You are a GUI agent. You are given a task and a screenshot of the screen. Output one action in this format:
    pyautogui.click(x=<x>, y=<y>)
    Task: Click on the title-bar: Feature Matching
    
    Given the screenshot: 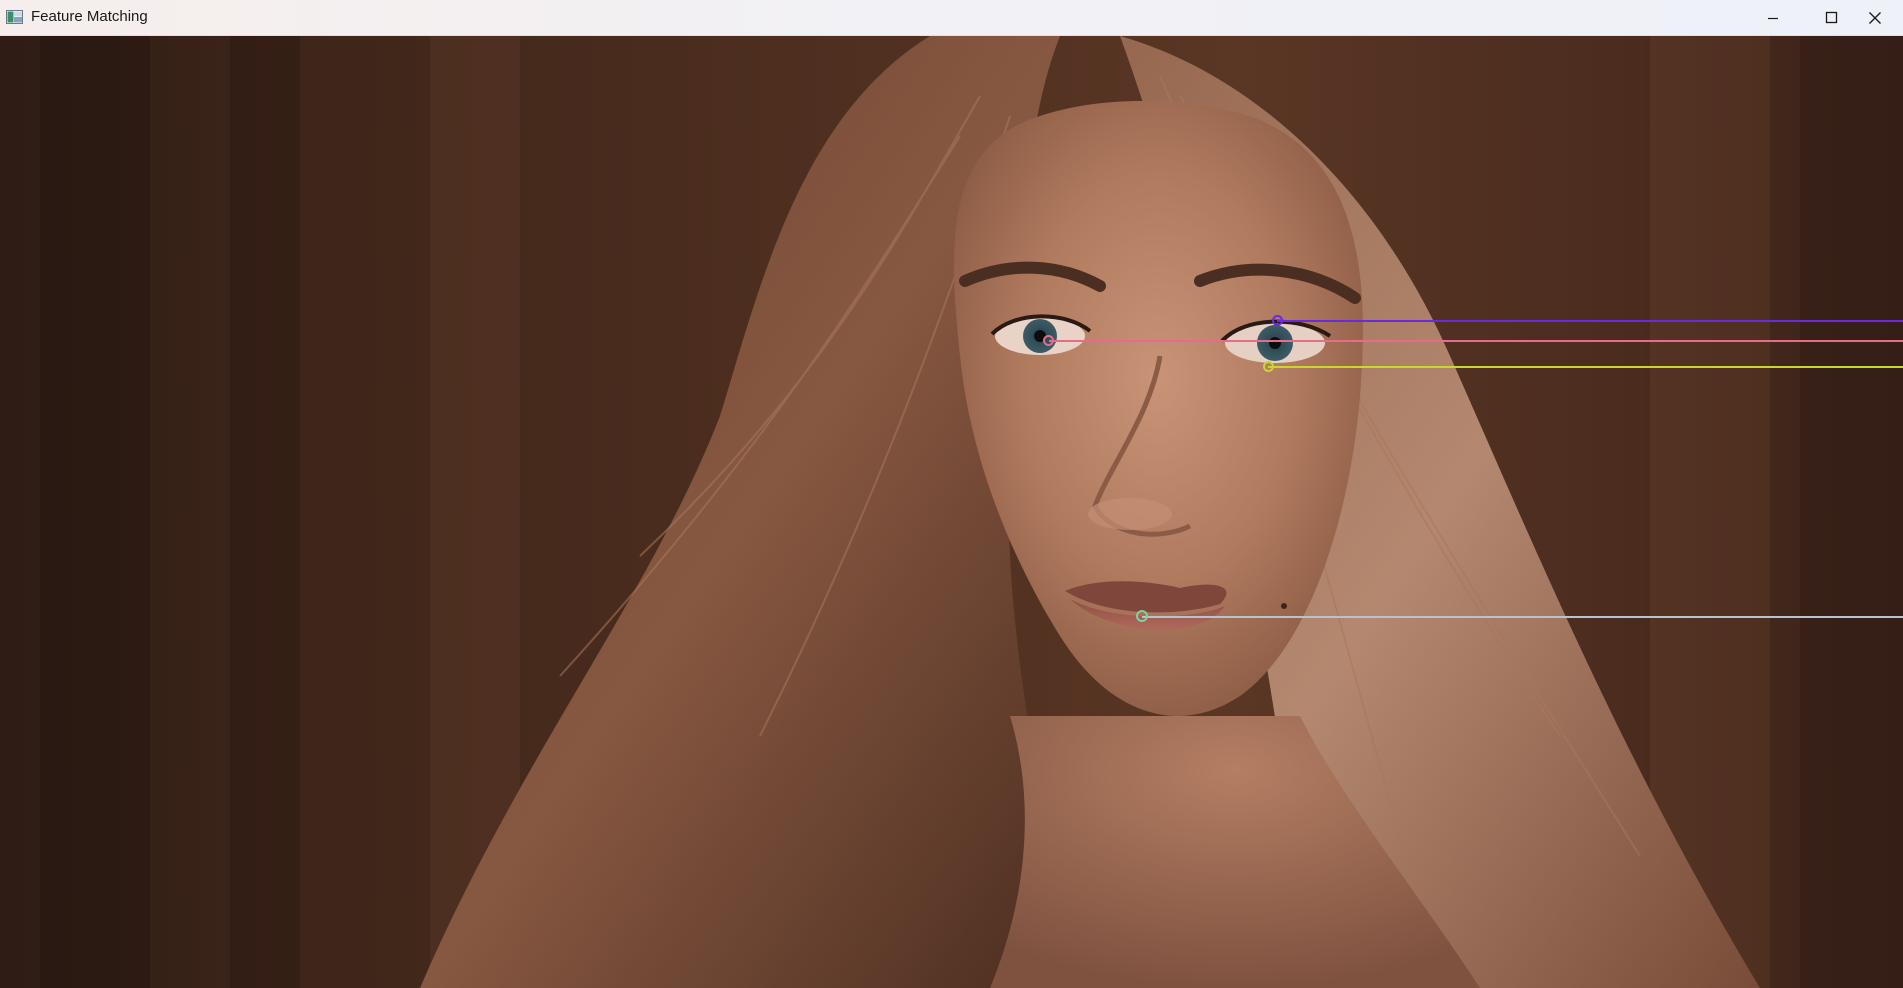 What is the action you would take?
    pyautogui.click(x=951, y=18)
    